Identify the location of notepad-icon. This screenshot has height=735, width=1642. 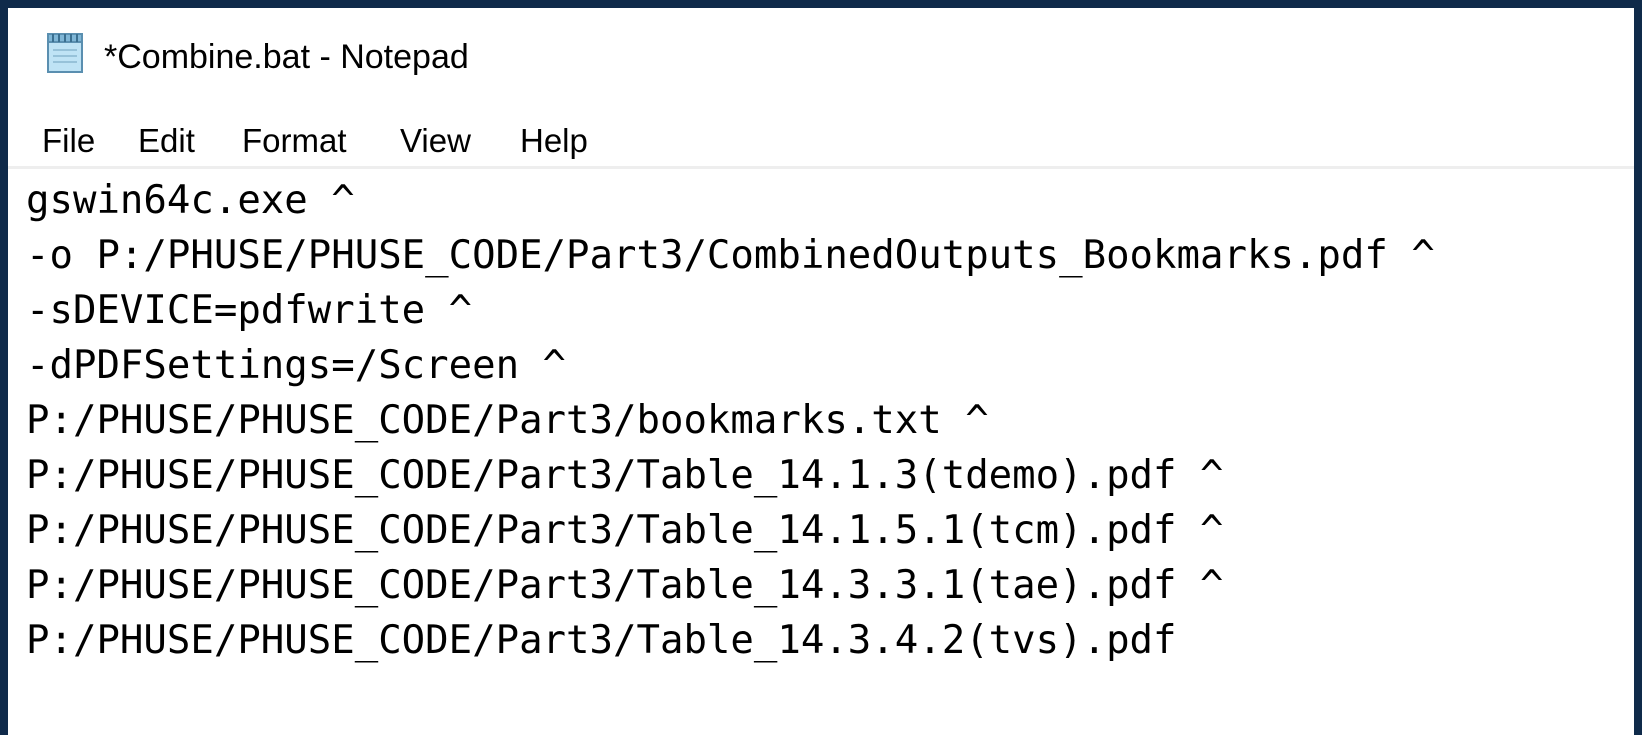
(65, 53).